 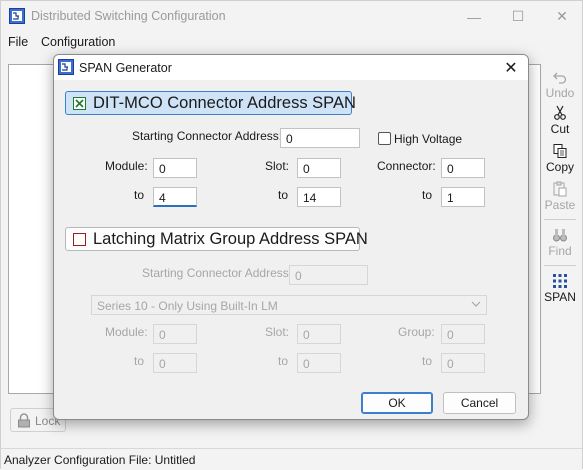 I want to click on lm-starting-address-input: 0, so click(x=328, y=275).